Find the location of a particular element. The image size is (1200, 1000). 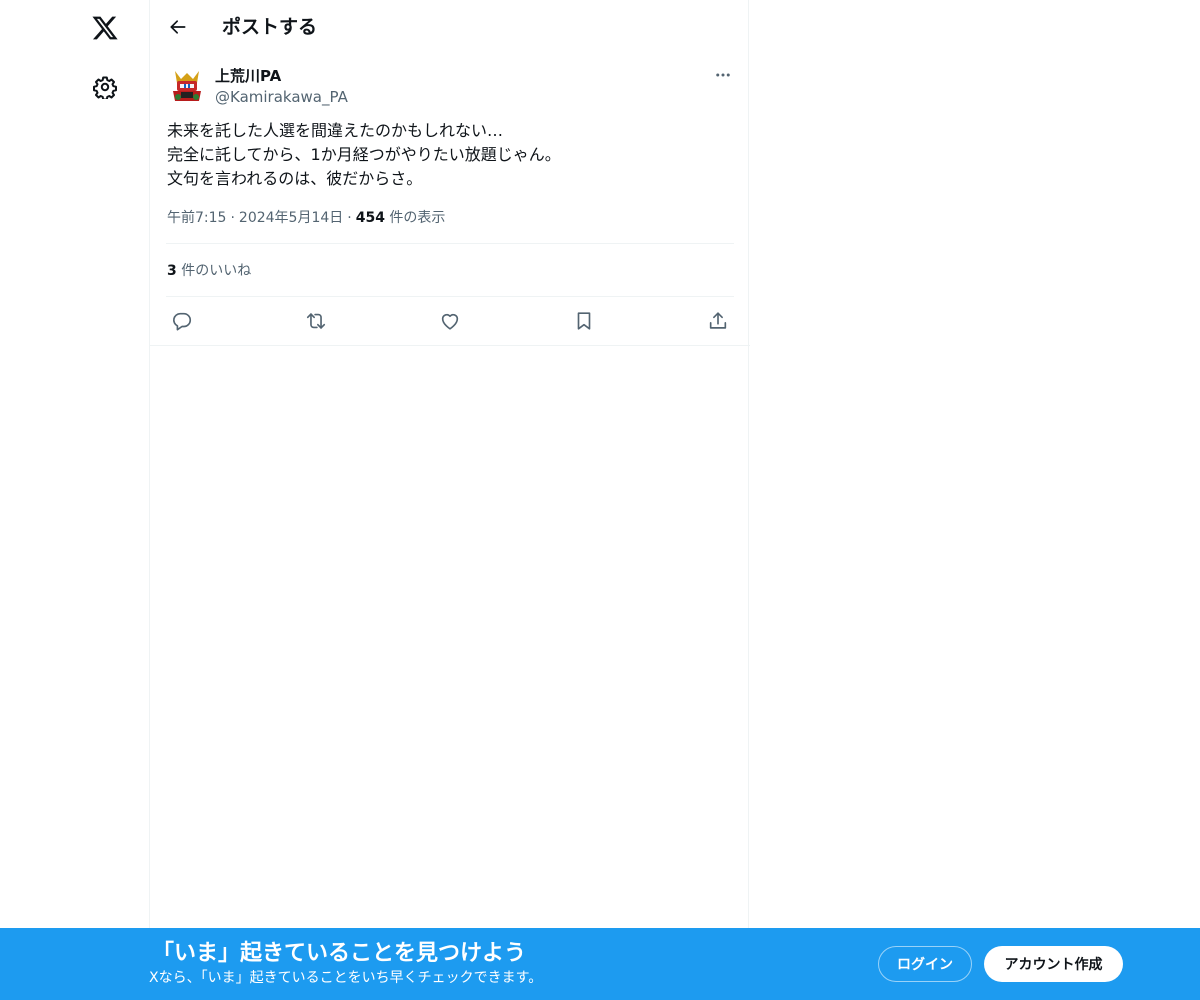

settings-button is located at coordinates (105, 87).